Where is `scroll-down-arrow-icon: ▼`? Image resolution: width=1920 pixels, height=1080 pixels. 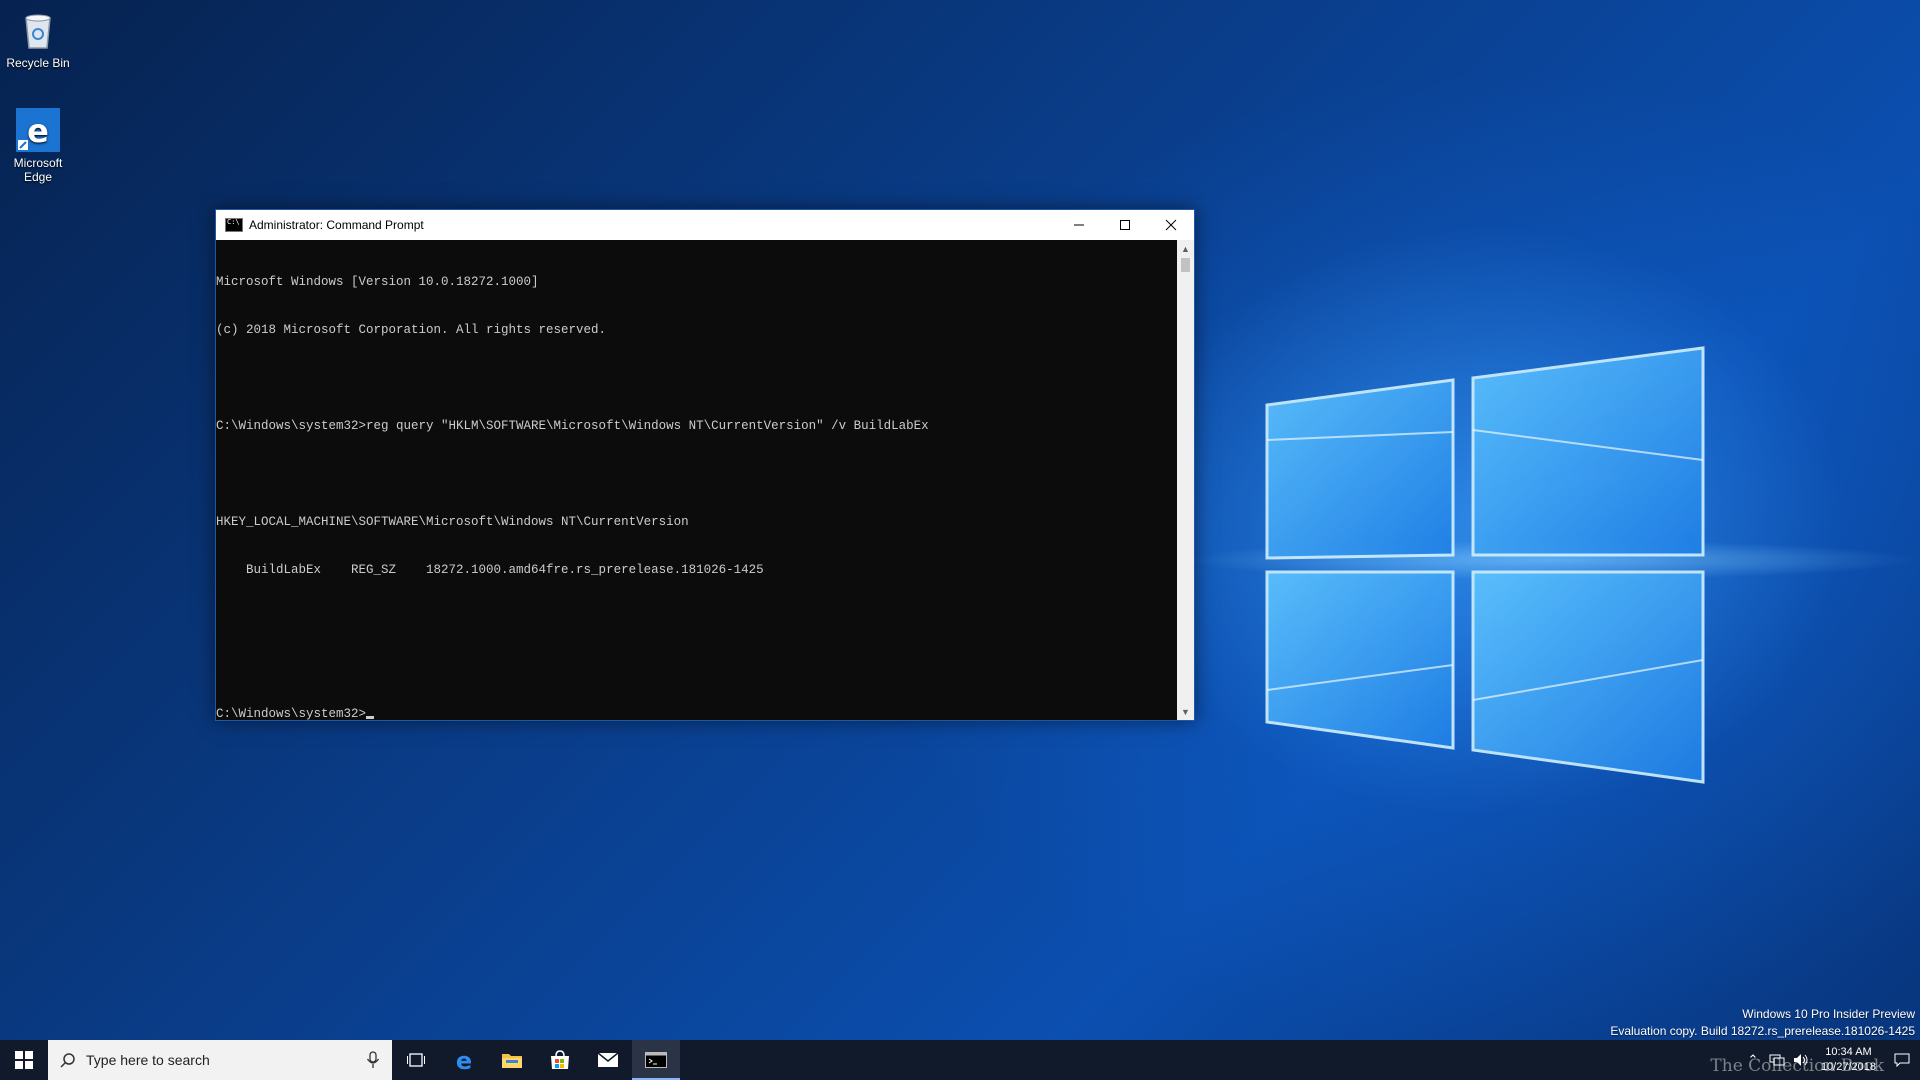 scroll-down-arrow-icon: ▼ is located at coordinates (1185, 711).